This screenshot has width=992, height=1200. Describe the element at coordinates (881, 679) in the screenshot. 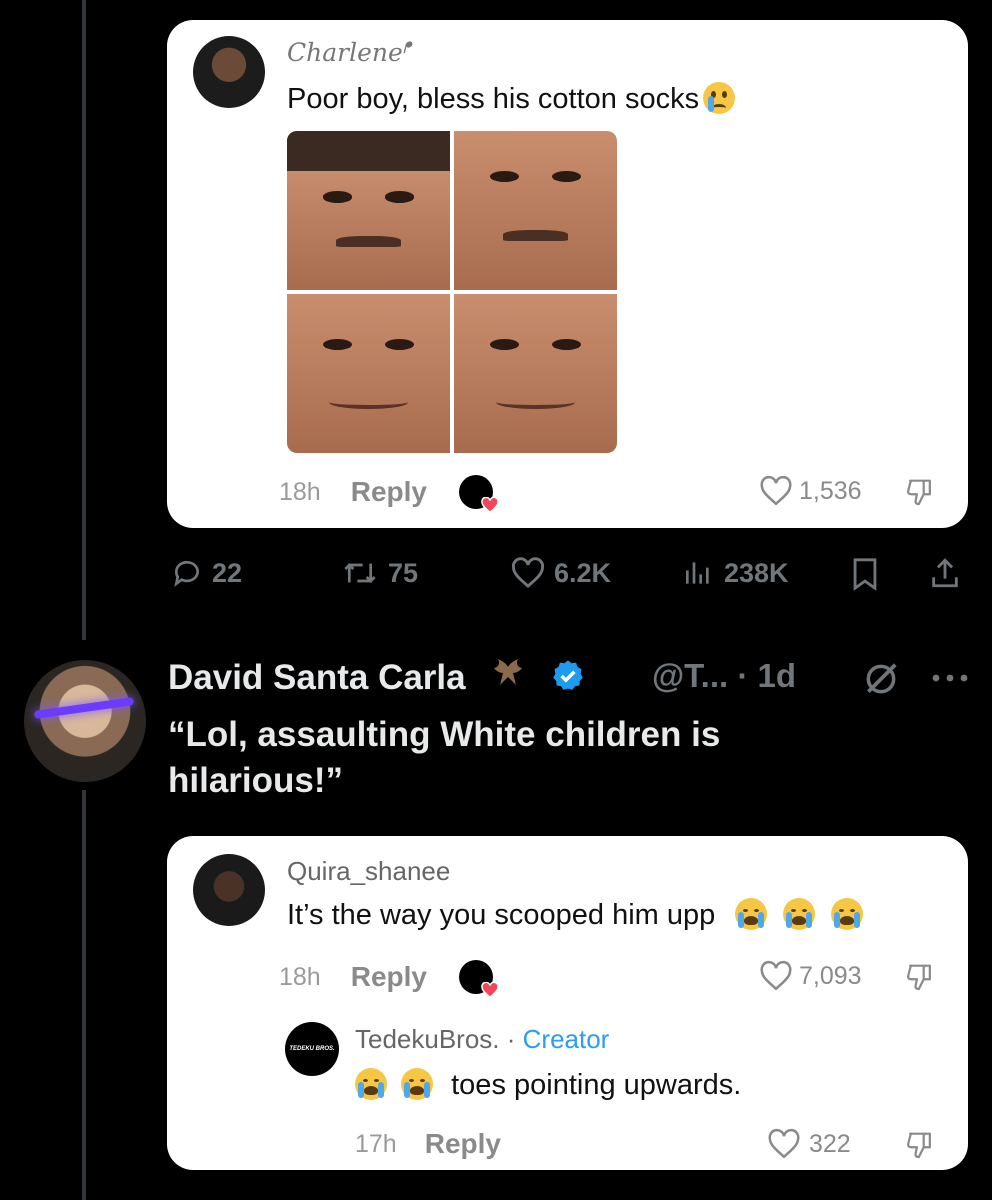

I see `grok-icon` at that location.